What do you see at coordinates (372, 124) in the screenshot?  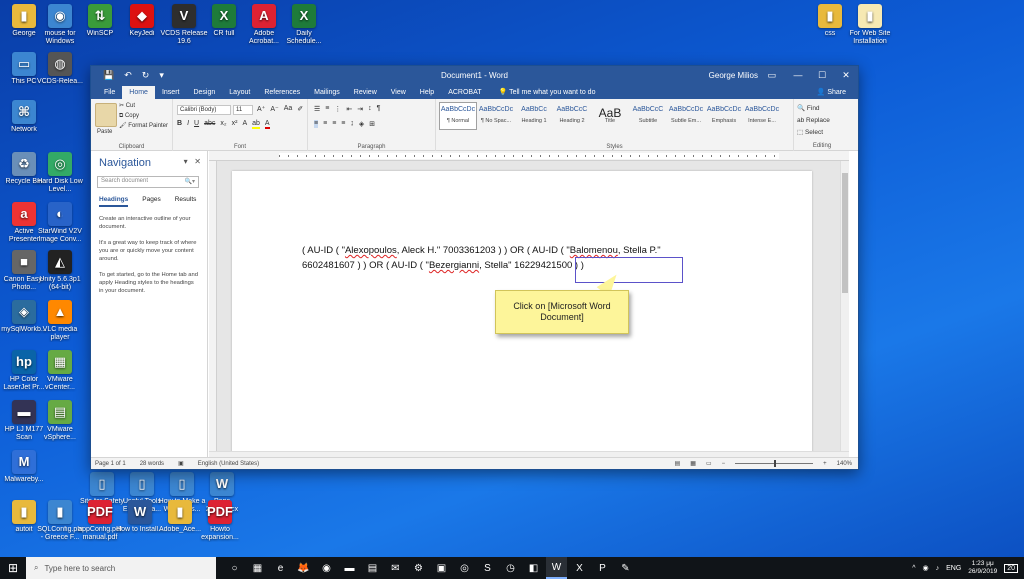 I see `borders-icon: ⊞` at bounding box center [372, 124].